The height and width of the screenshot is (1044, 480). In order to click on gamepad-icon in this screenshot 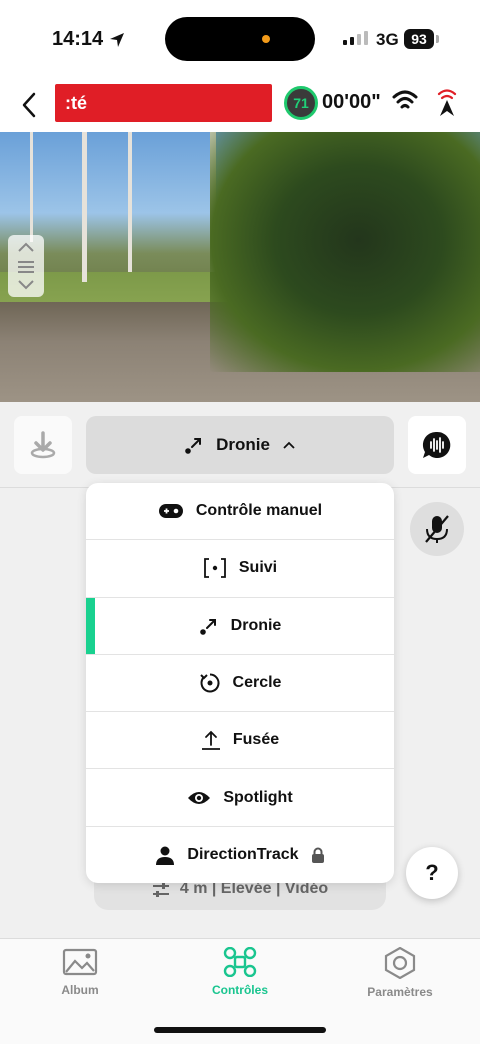, I will do `click(170, 511)`.